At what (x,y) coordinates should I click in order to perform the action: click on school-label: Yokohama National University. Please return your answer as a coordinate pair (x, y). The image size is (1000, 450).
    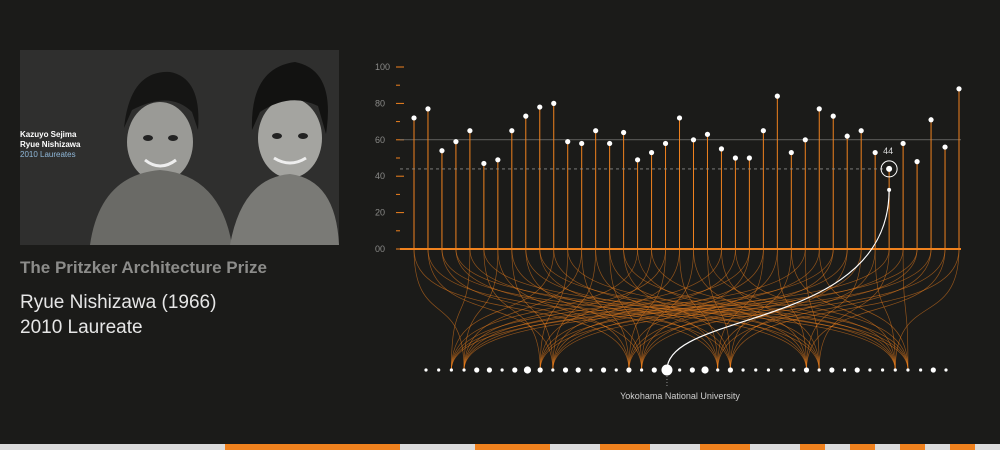
    Looking at the image, I should click on (680, 396).